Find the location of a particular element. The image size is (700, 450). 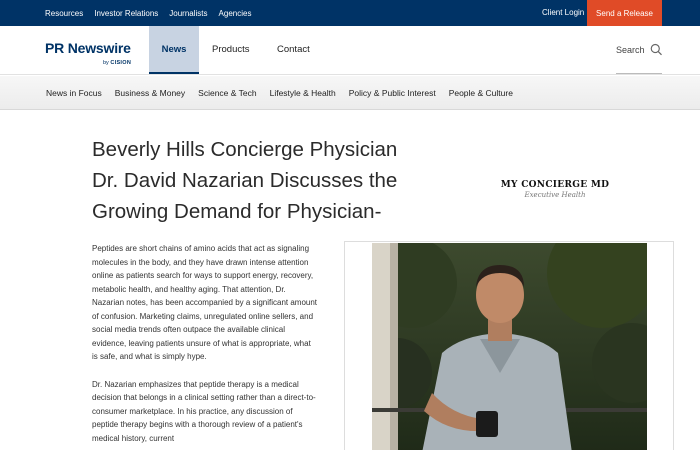

category-science-tech: Science & Tech is located at coordinates (227, 93).